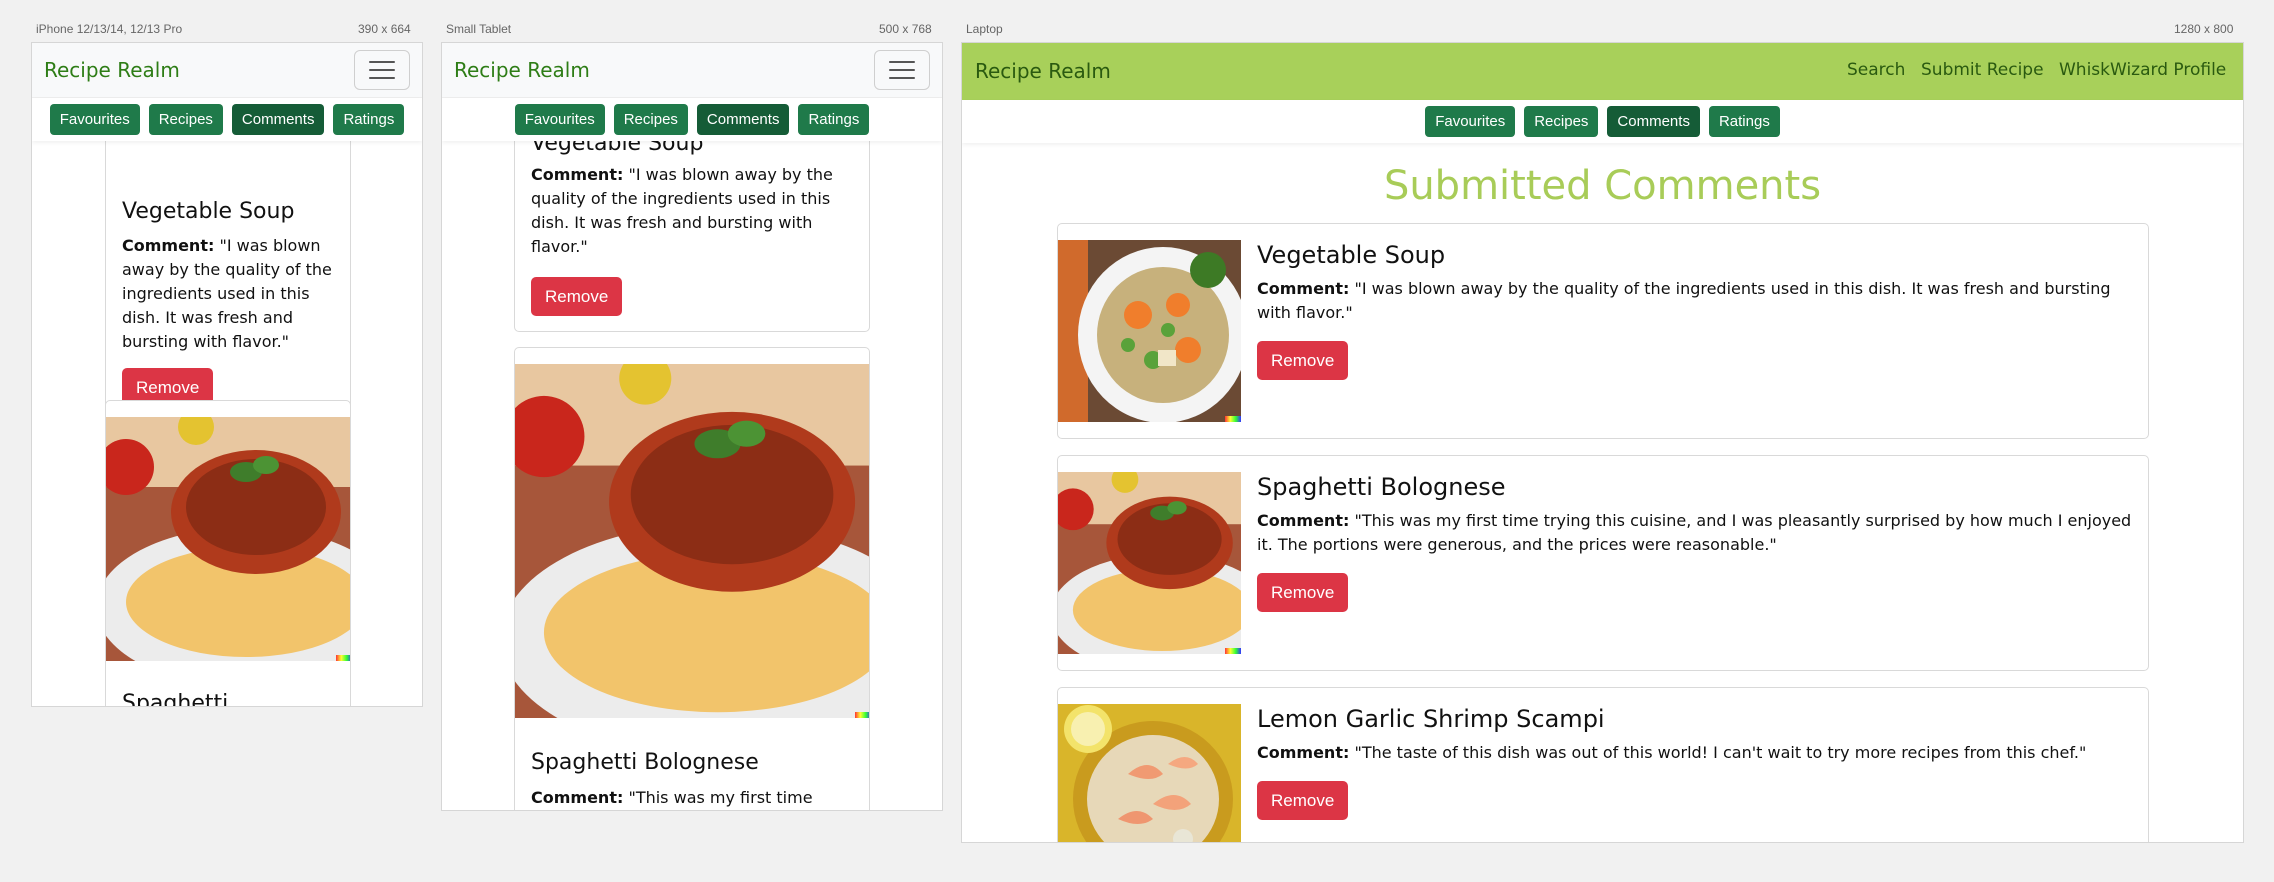 Image resolution: width=2274 pixels, height=882 pixels. What do you see at coordinates (1602, 121) in the screenshot?
I see `laptop-tabbar: Favourites Recipes Comments Ratings` at bounding box center [1602, 121].